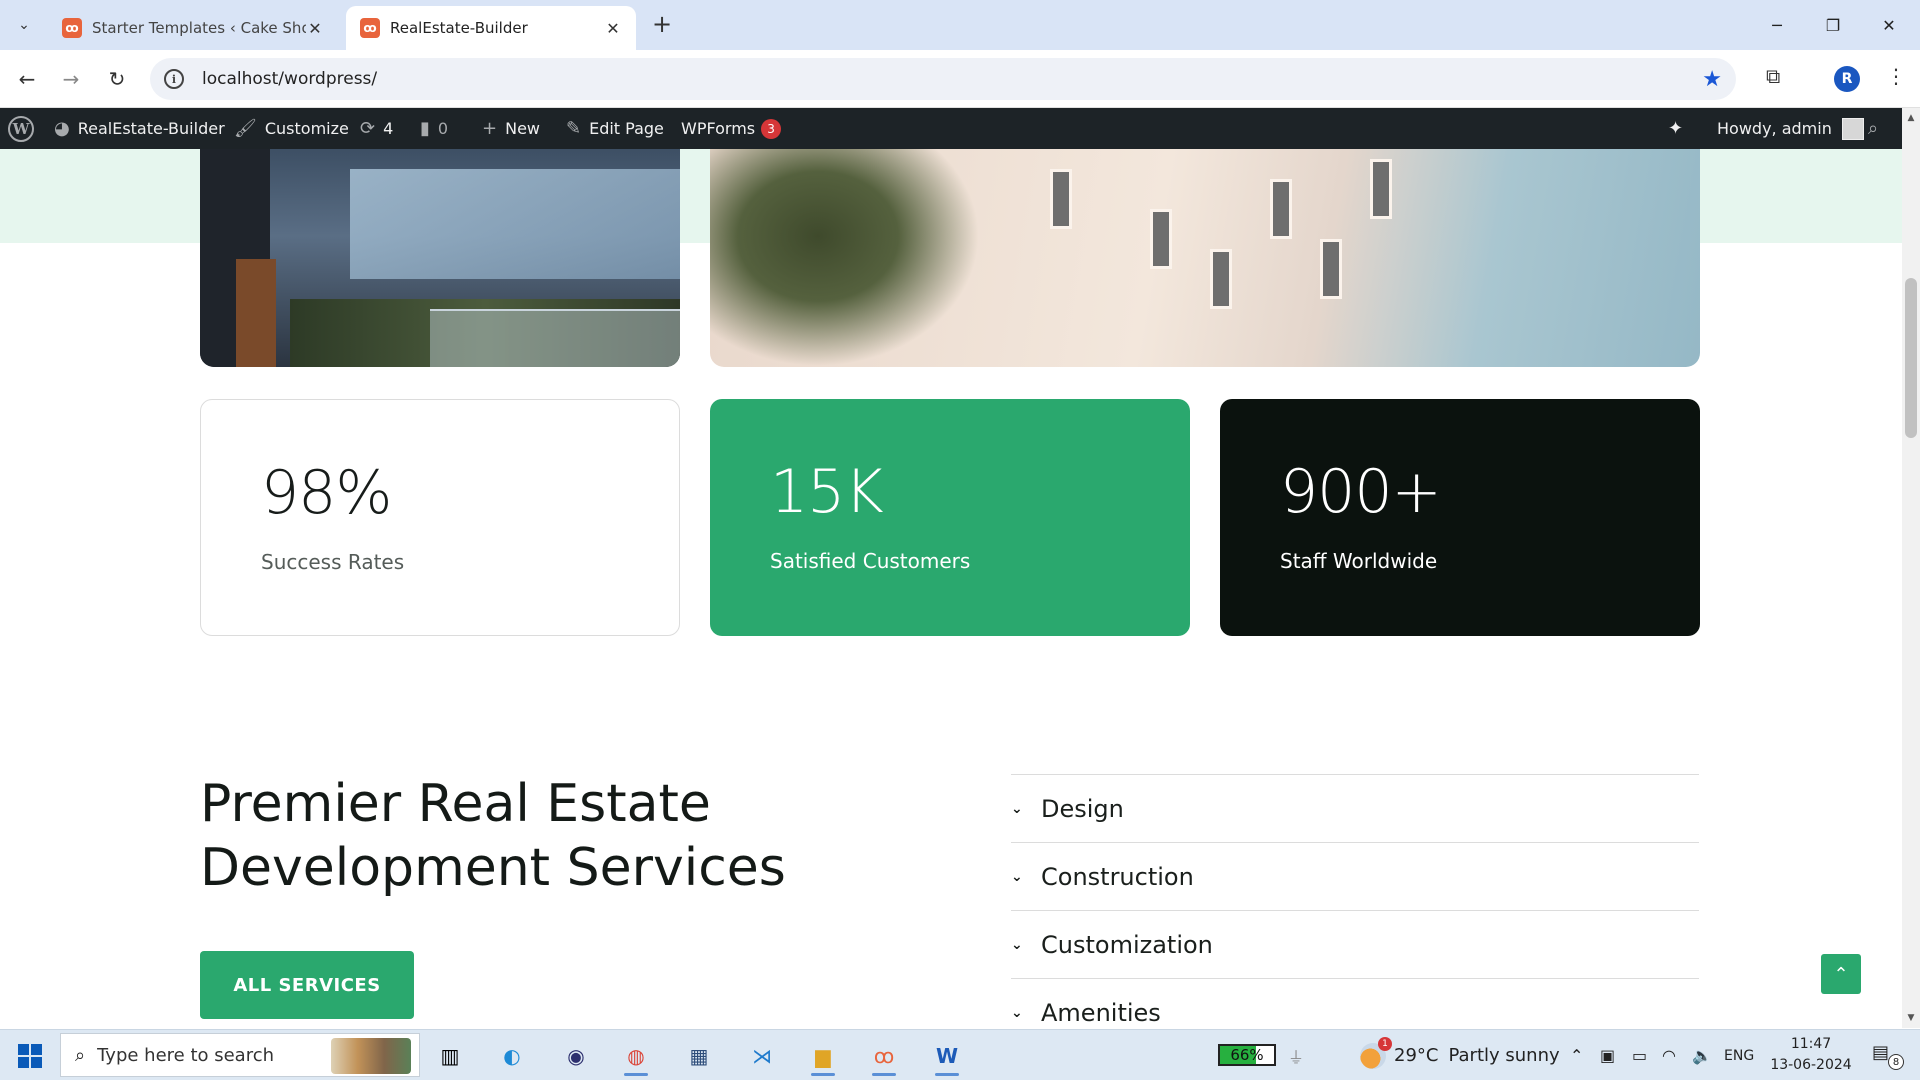 The height and width of the screenshot is (1081, 1920). What do you see at coordinates (1416, 1055) in the screenshot?
I see `weather-temperature: 29°C` at bounding box center [1416, 1055].